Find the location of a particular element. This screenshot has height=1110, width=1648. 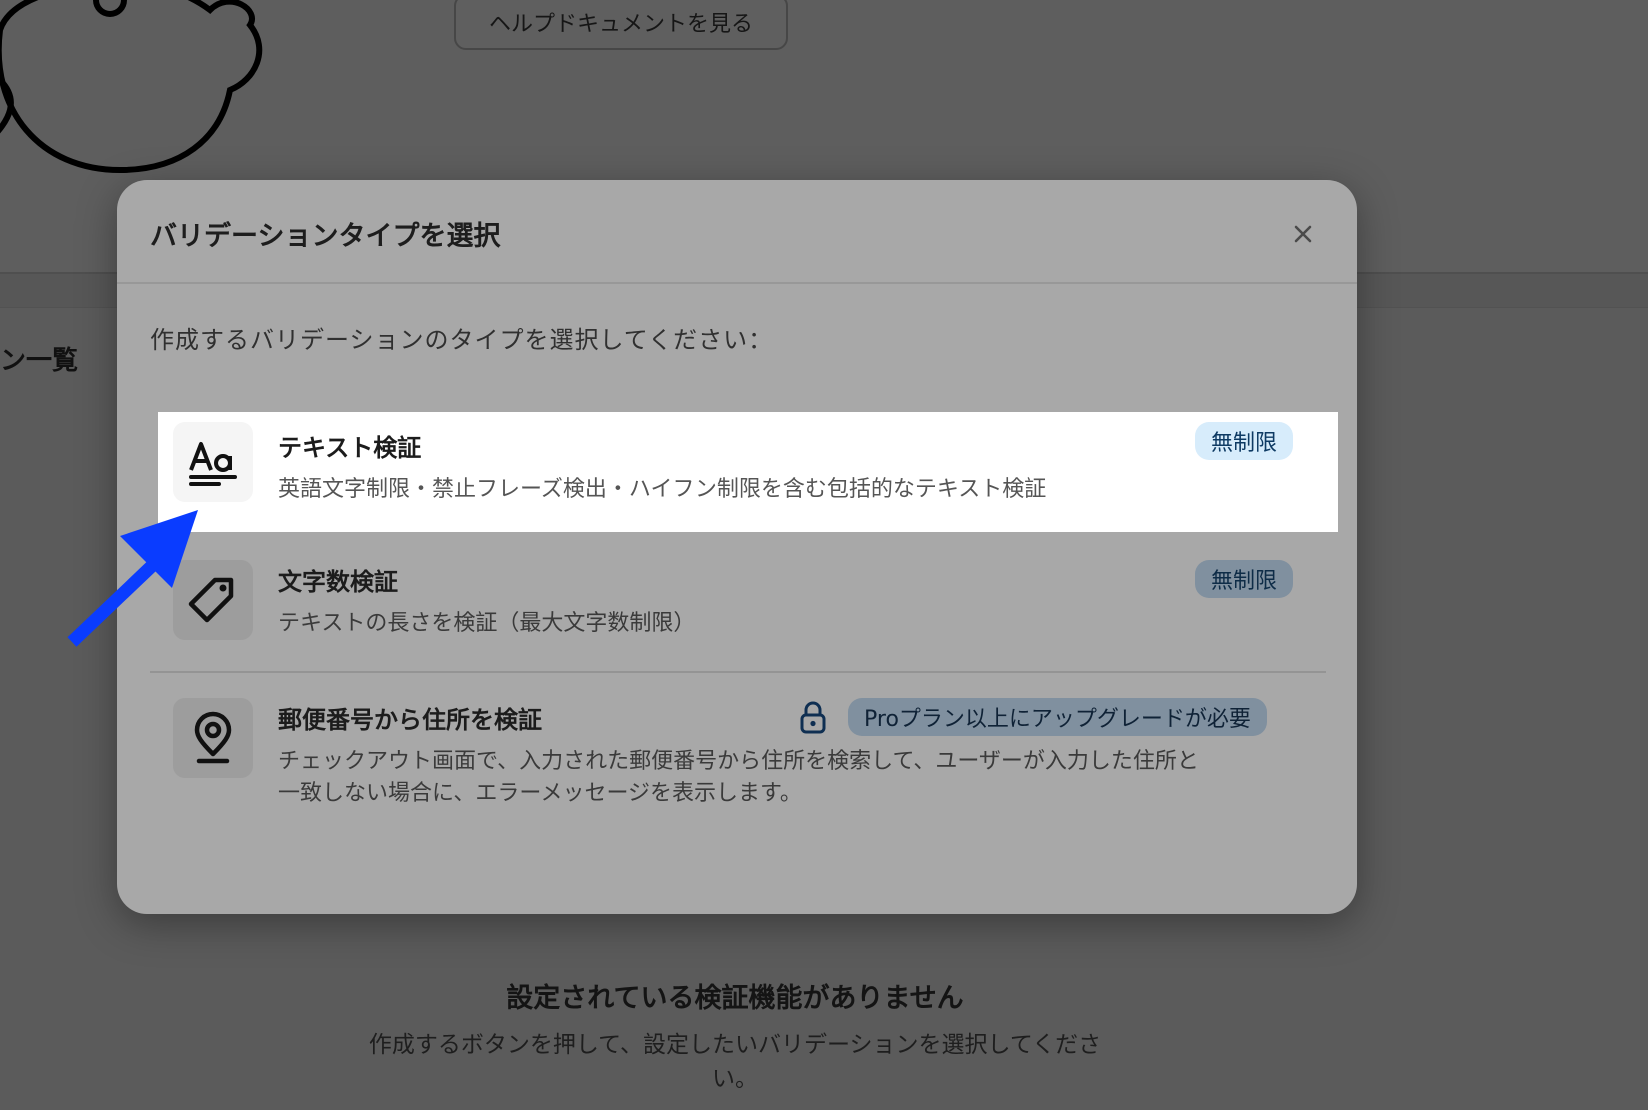

close-button is located at coordinates (1303, 234).